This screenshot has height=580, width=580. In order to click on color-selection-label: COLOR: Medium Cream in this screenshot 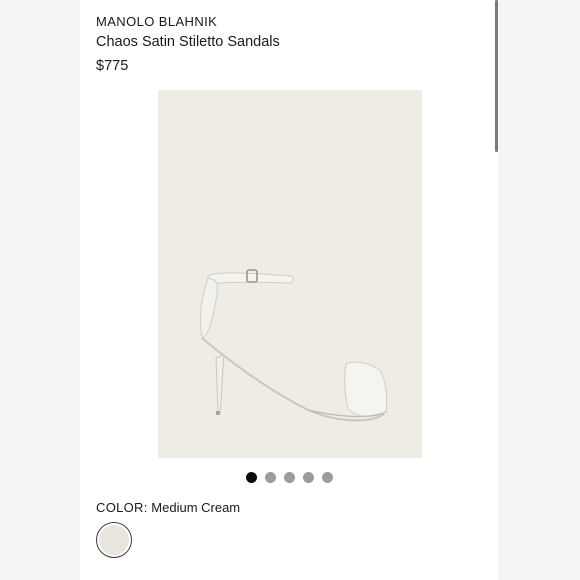, I will do `click(168, 507)`.